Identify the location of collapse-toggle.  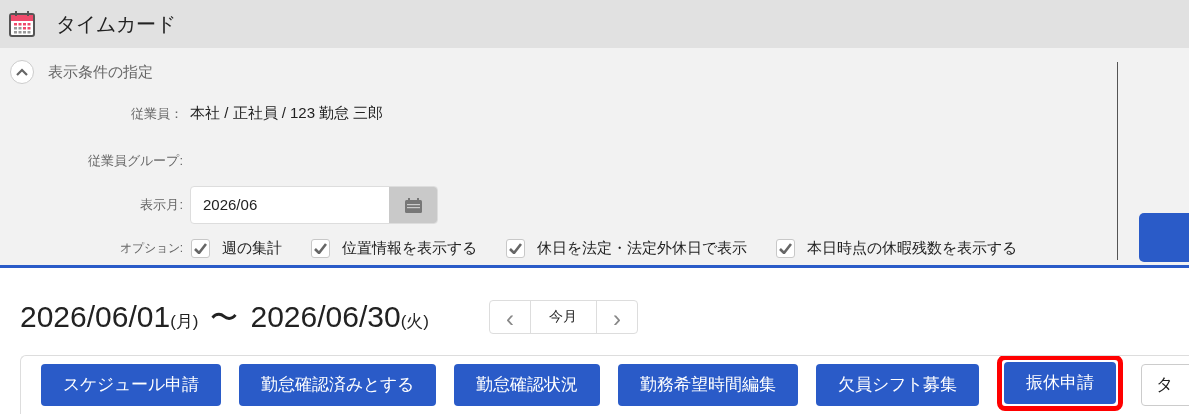
(22, 72).